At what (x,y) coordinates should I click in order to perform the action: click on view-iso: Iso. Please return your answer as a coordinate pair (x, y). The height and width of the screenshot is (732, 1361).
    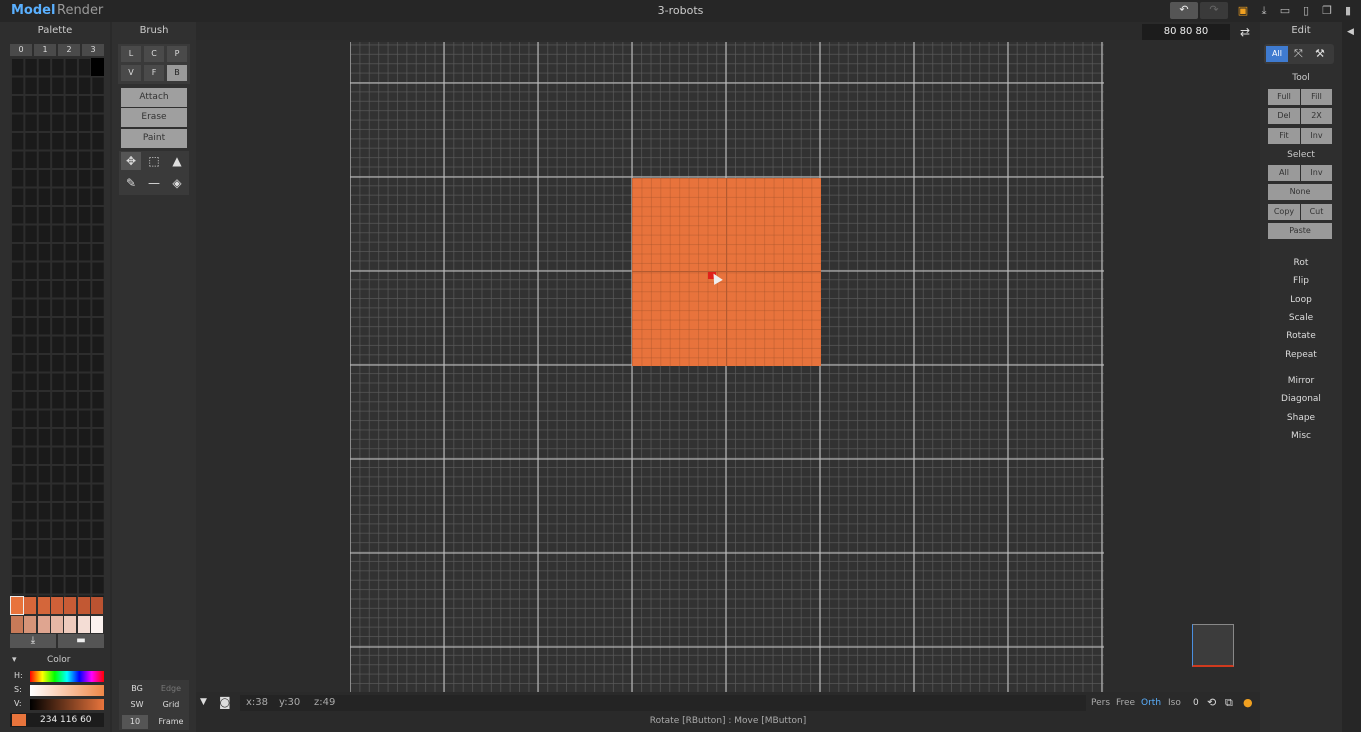
    Looking at the image, I should click on (1174, 703).